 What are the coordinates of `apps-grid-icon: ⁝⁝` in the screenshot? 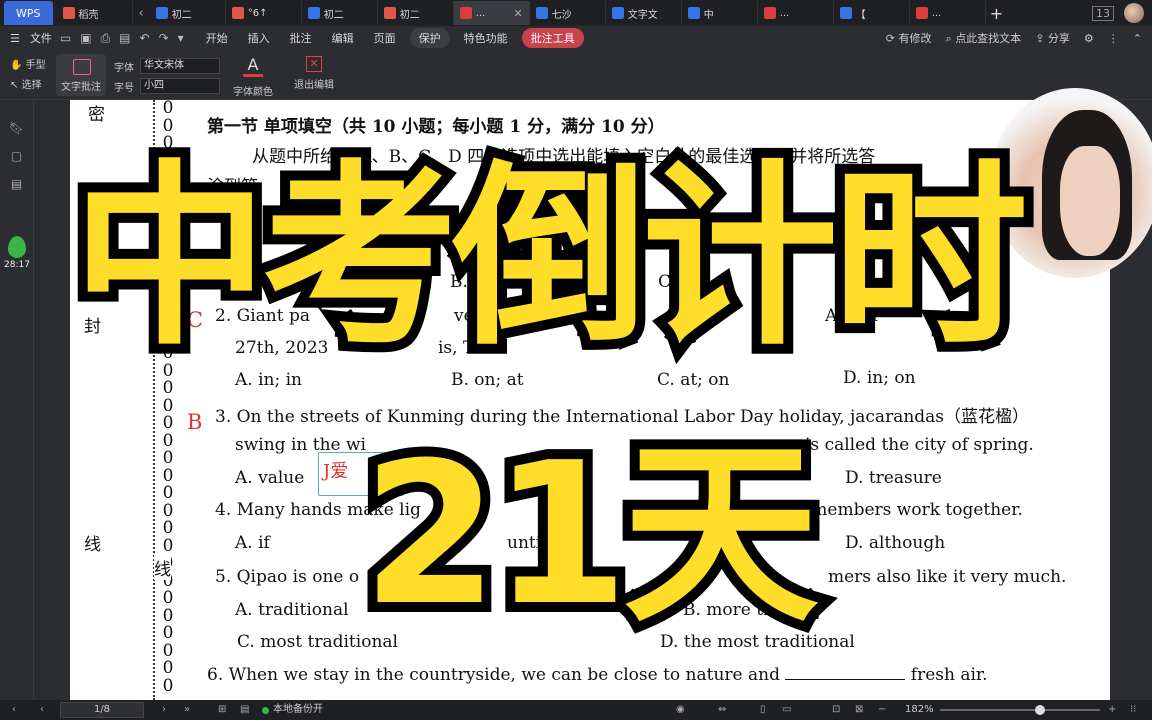 It's located at (1133, 710).